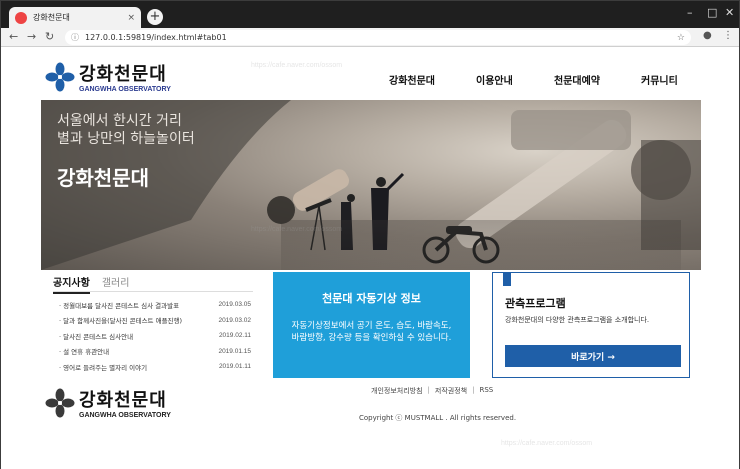 This screenshot has width=740, height=469. What do you see at coordinates (371, 298) in the screenshot?
I see `weather-title: 천문대 자동기상 정보` at bounding box center [371, 298].